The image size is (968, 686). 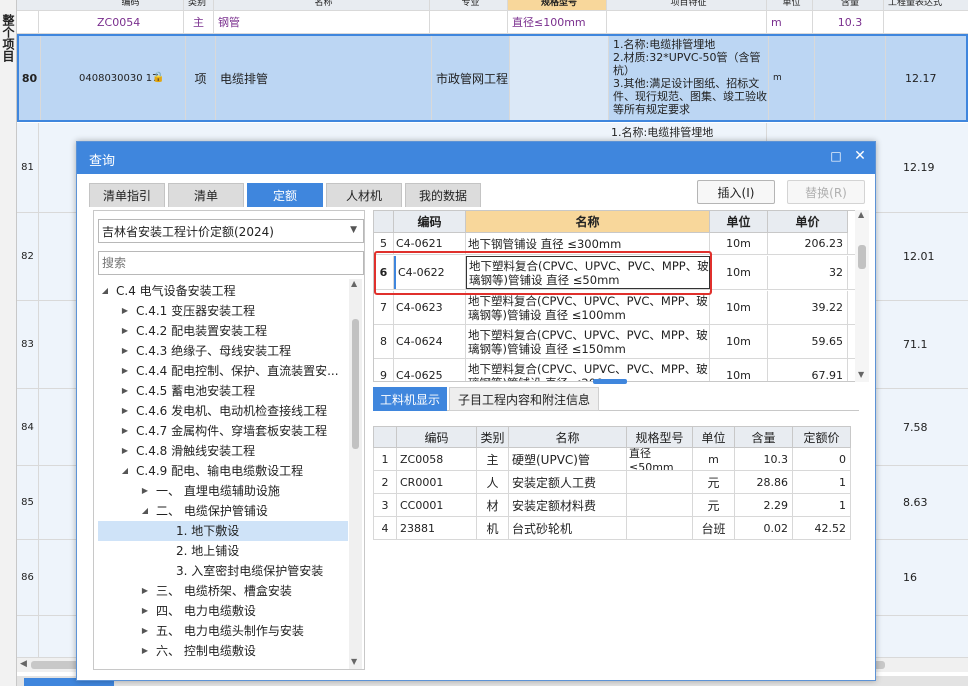 I want to click on resource-row: 1 ZC0058 主 硬塑(UPVC)管 直径≤50mm m 10.3 0, so click(x=612, y=459).